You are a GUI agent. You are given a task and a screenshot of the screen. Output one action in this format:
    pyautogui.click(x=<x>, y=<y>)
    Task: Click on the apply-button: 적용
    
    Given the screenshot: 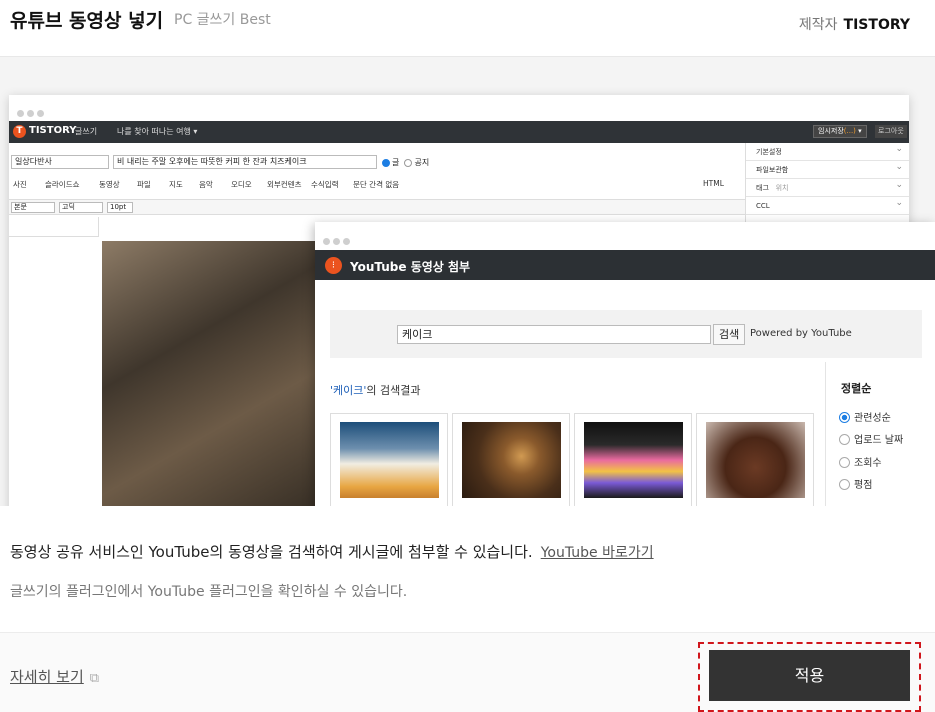 What is the action you would take?
    pyautogui.click(x=809, y=675)
    